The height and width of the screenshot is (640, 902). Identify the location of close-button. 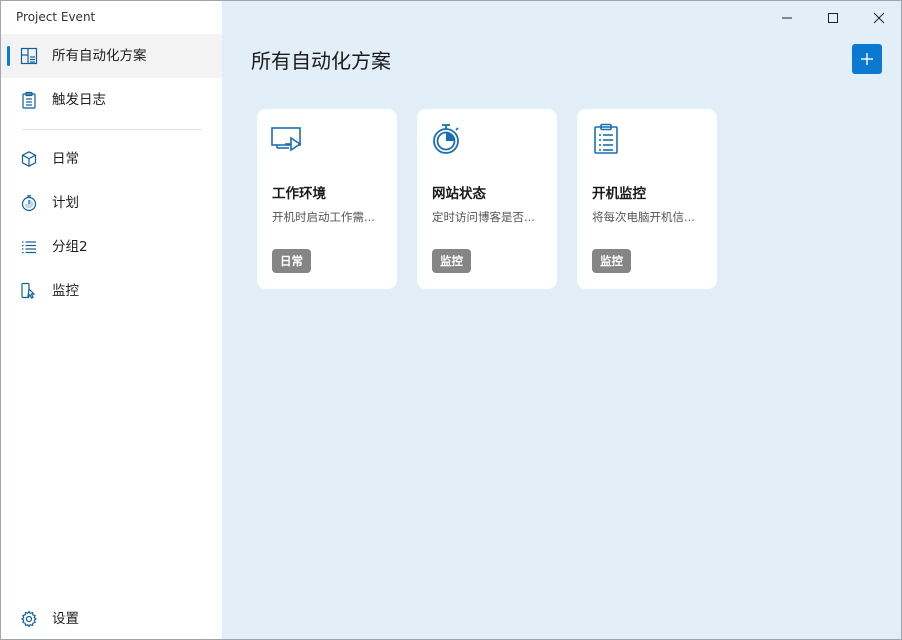
(878, 18).